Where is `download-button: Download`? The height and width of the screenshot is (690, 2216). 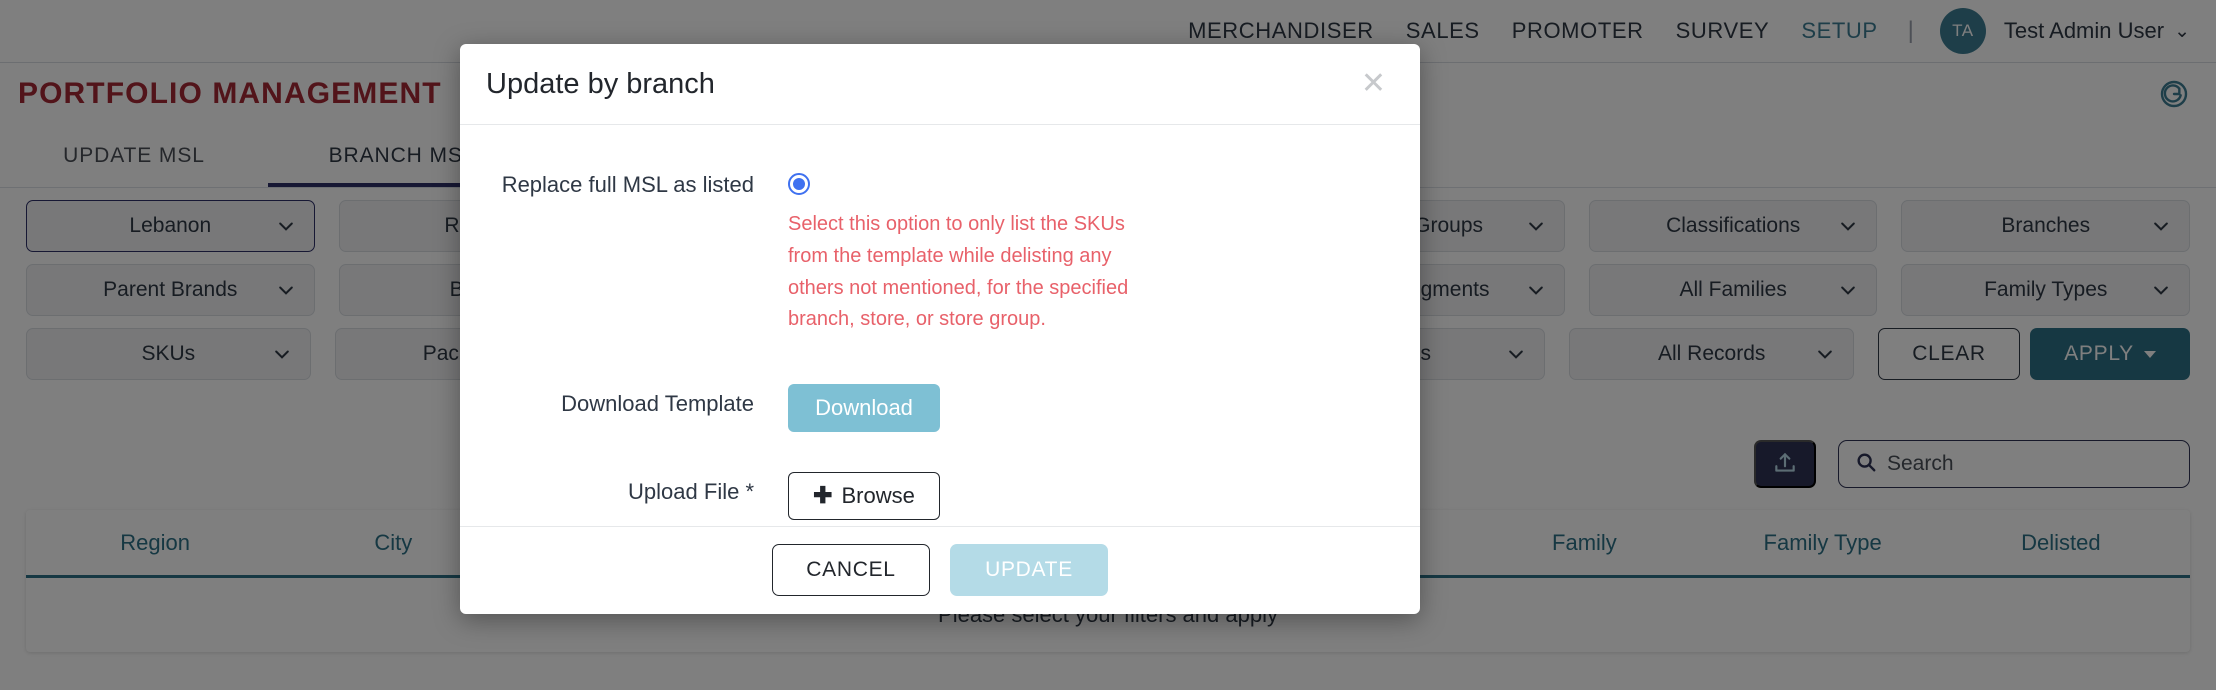
download-button: Download is located at coordinates (864, 407).